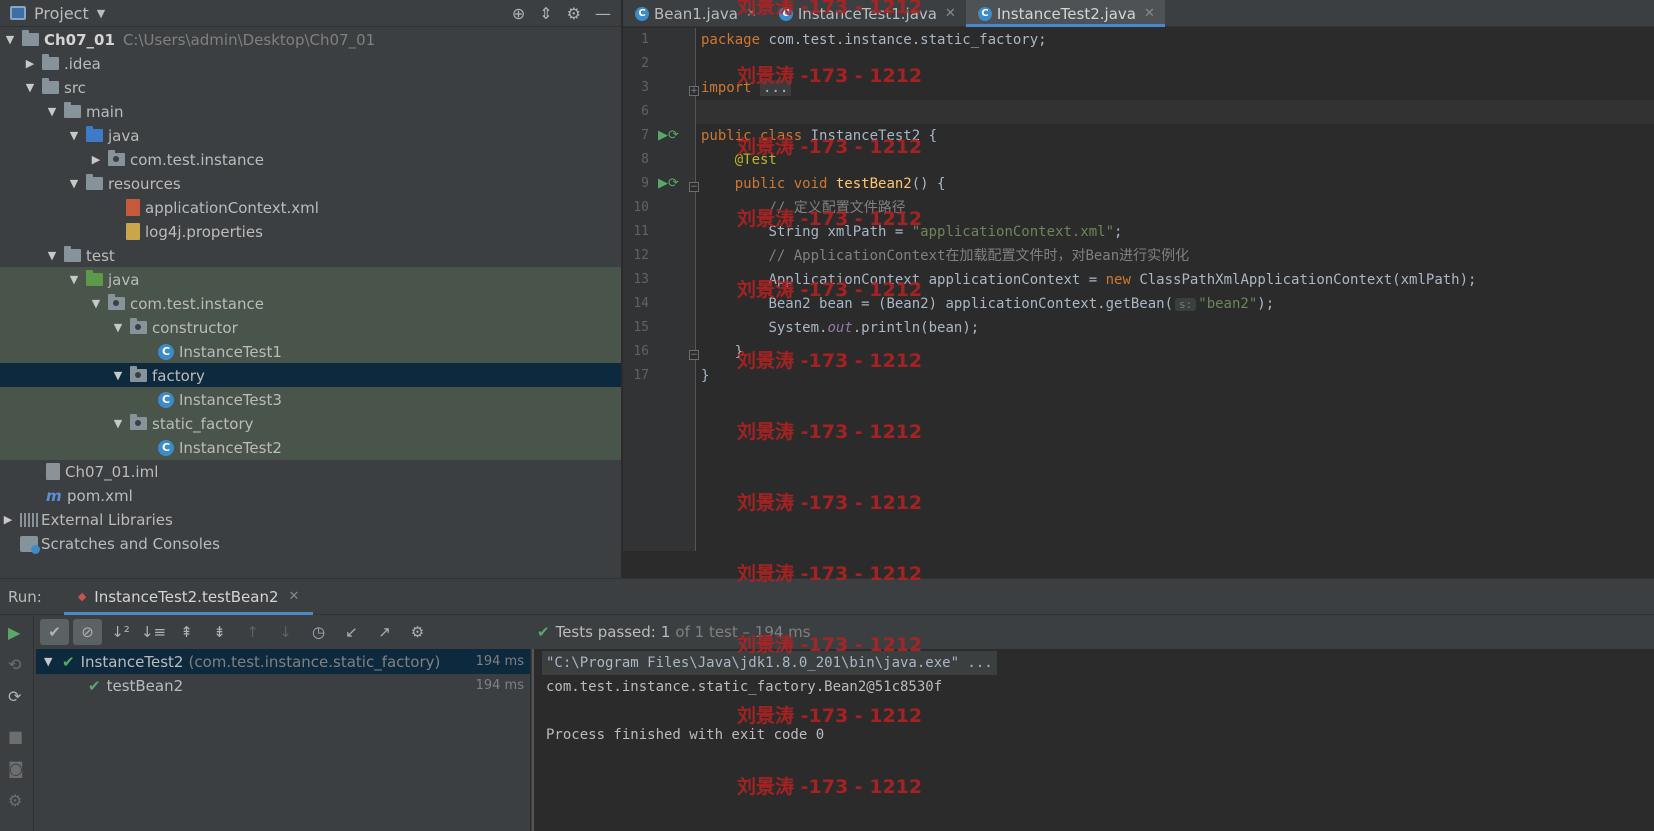  Describe the element at coordinates (120, 632) in the screenshot. I see `sort-alphabetically-icon: ↓²` at that location.